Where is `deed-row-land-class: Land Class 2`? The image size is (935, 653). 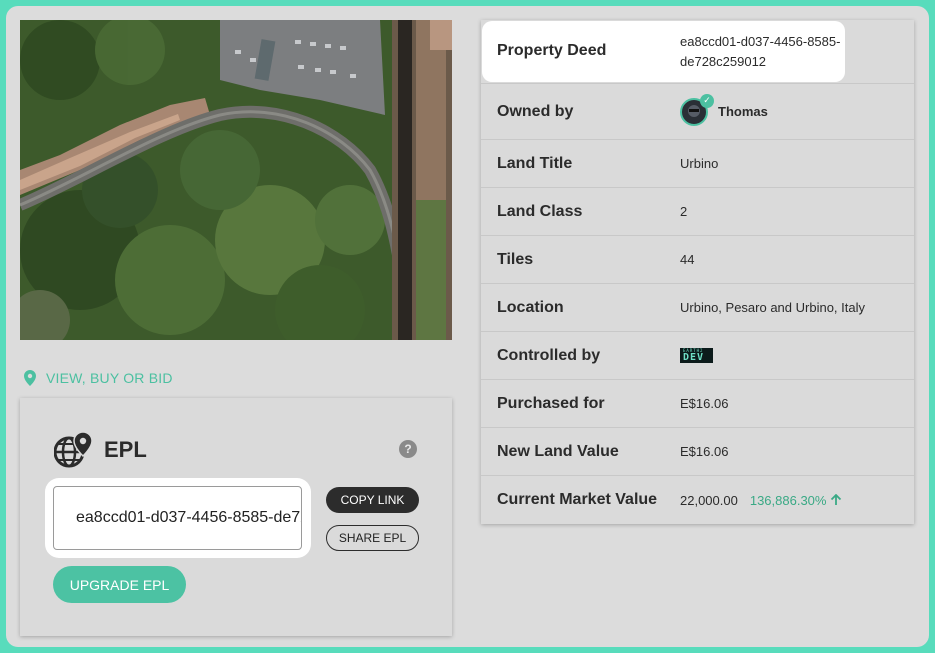 deed-row-land-class: Land Class 2 is located at coordinates (697, 212).